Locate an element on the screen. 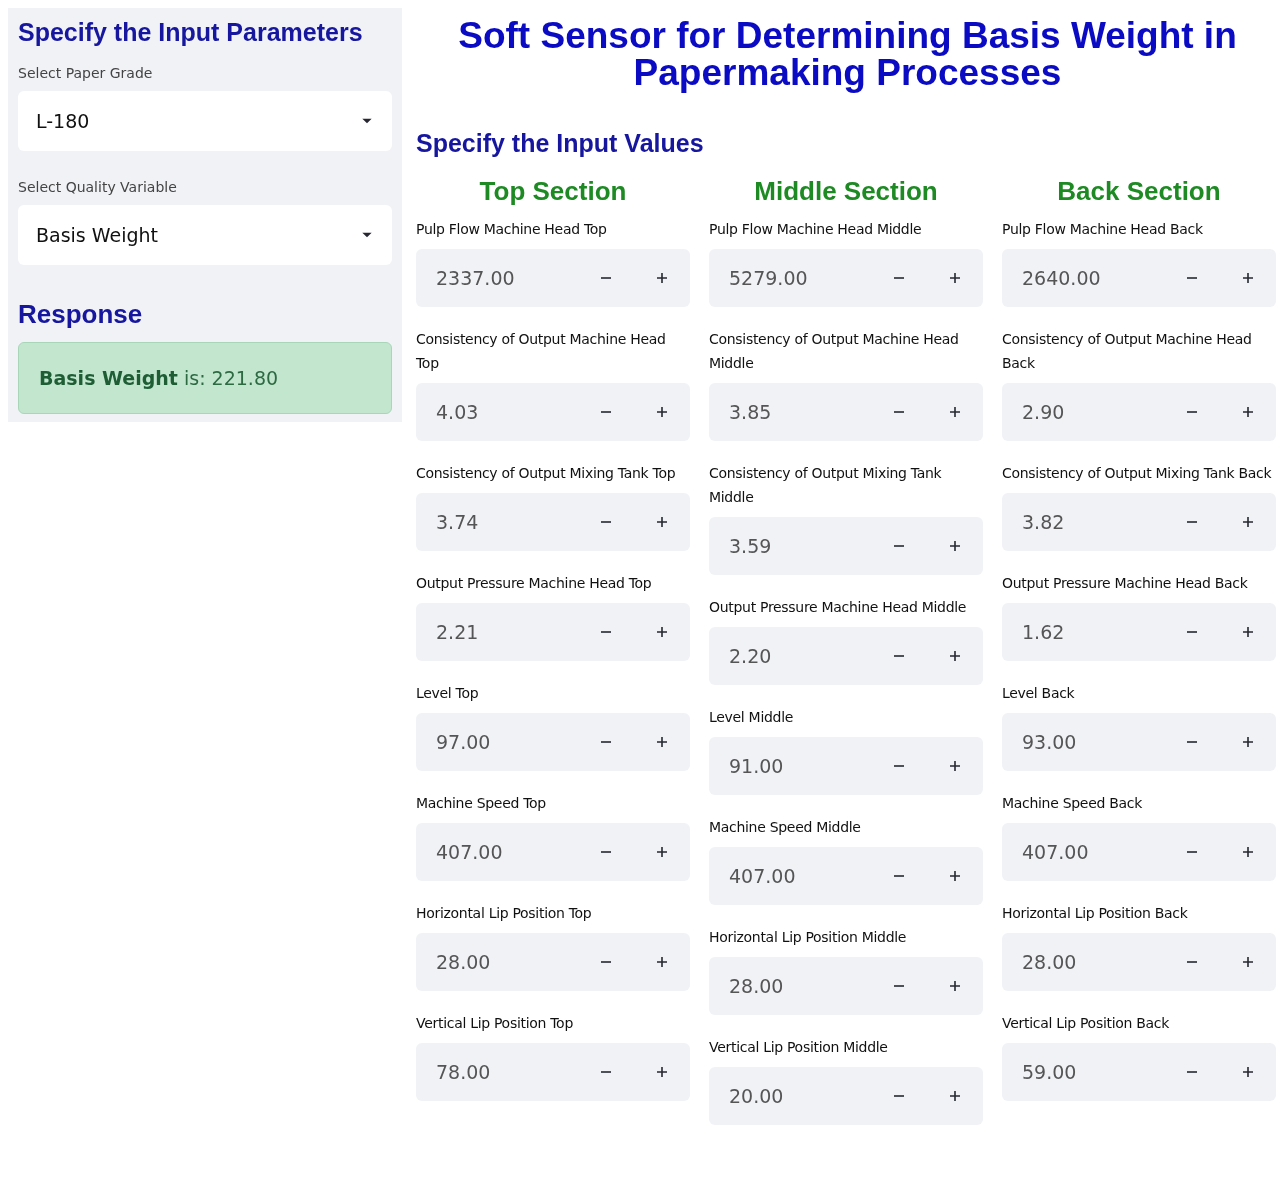 This screenshot has height=1186, width=1279. input-value: 59.00 is located at coordinates (1050, 1072).